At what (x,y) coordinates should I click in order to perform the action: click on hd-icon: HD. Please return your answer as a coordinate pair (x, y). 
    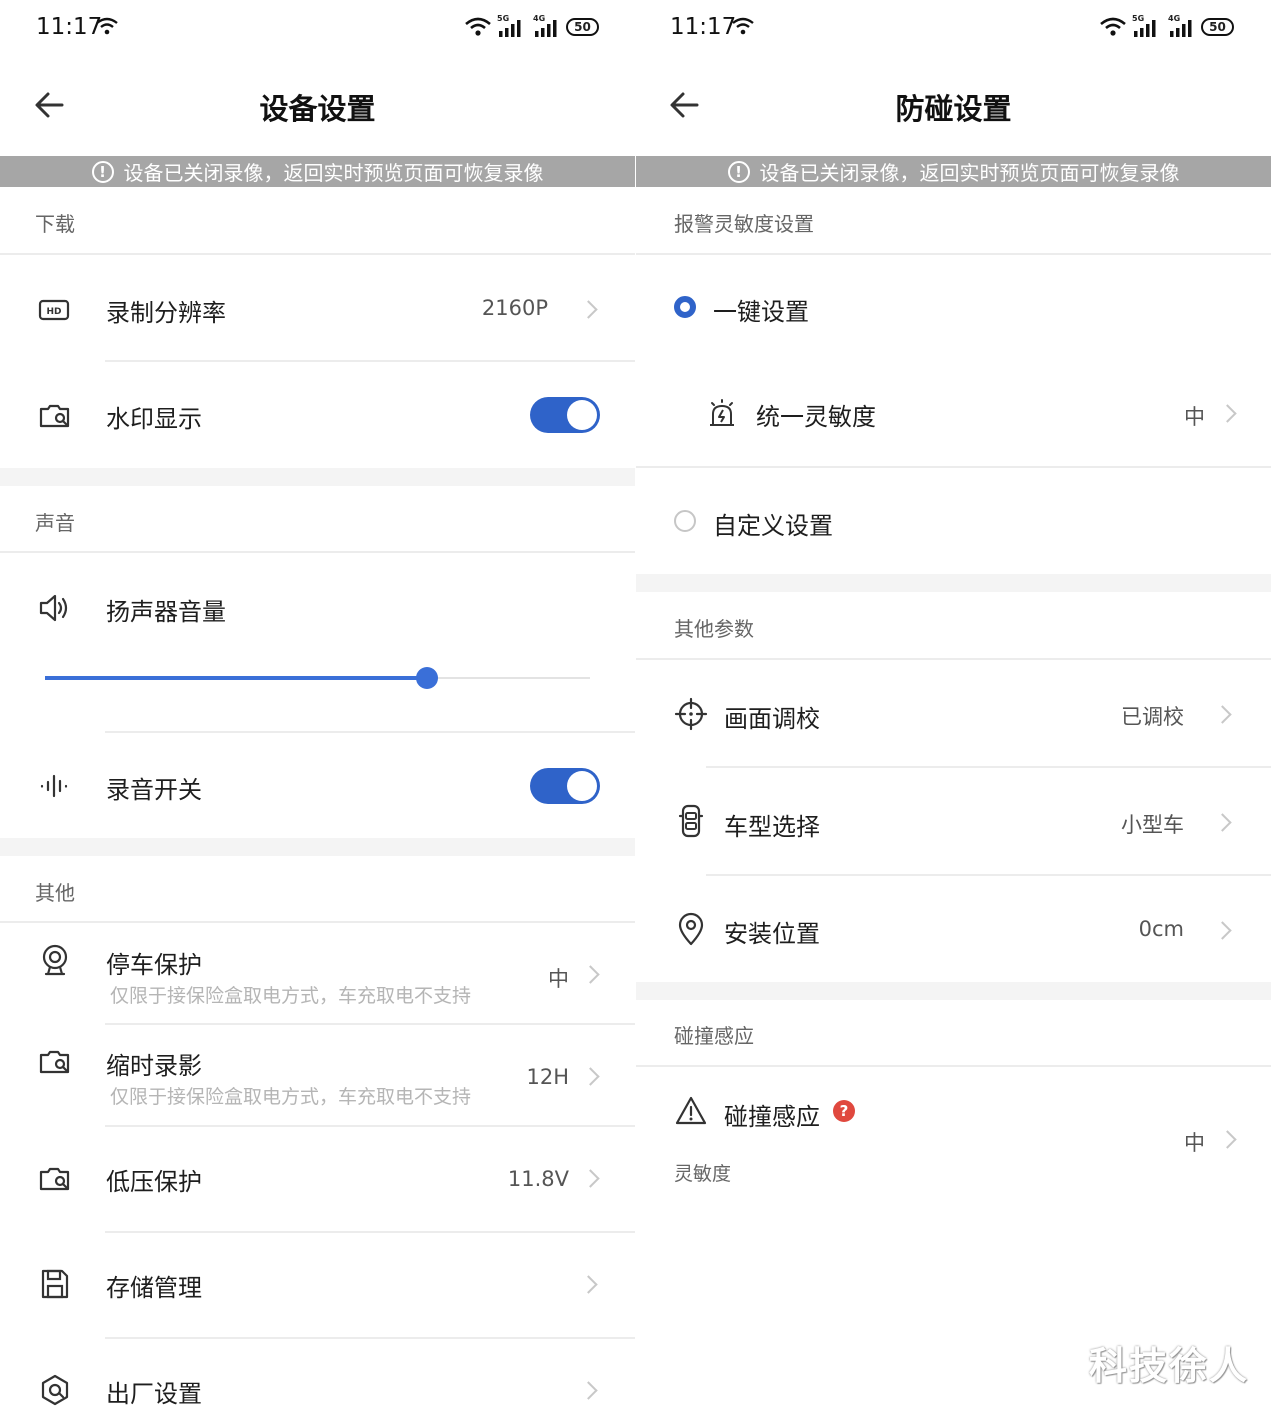
    Looking at the image, I should click on (54, 310).